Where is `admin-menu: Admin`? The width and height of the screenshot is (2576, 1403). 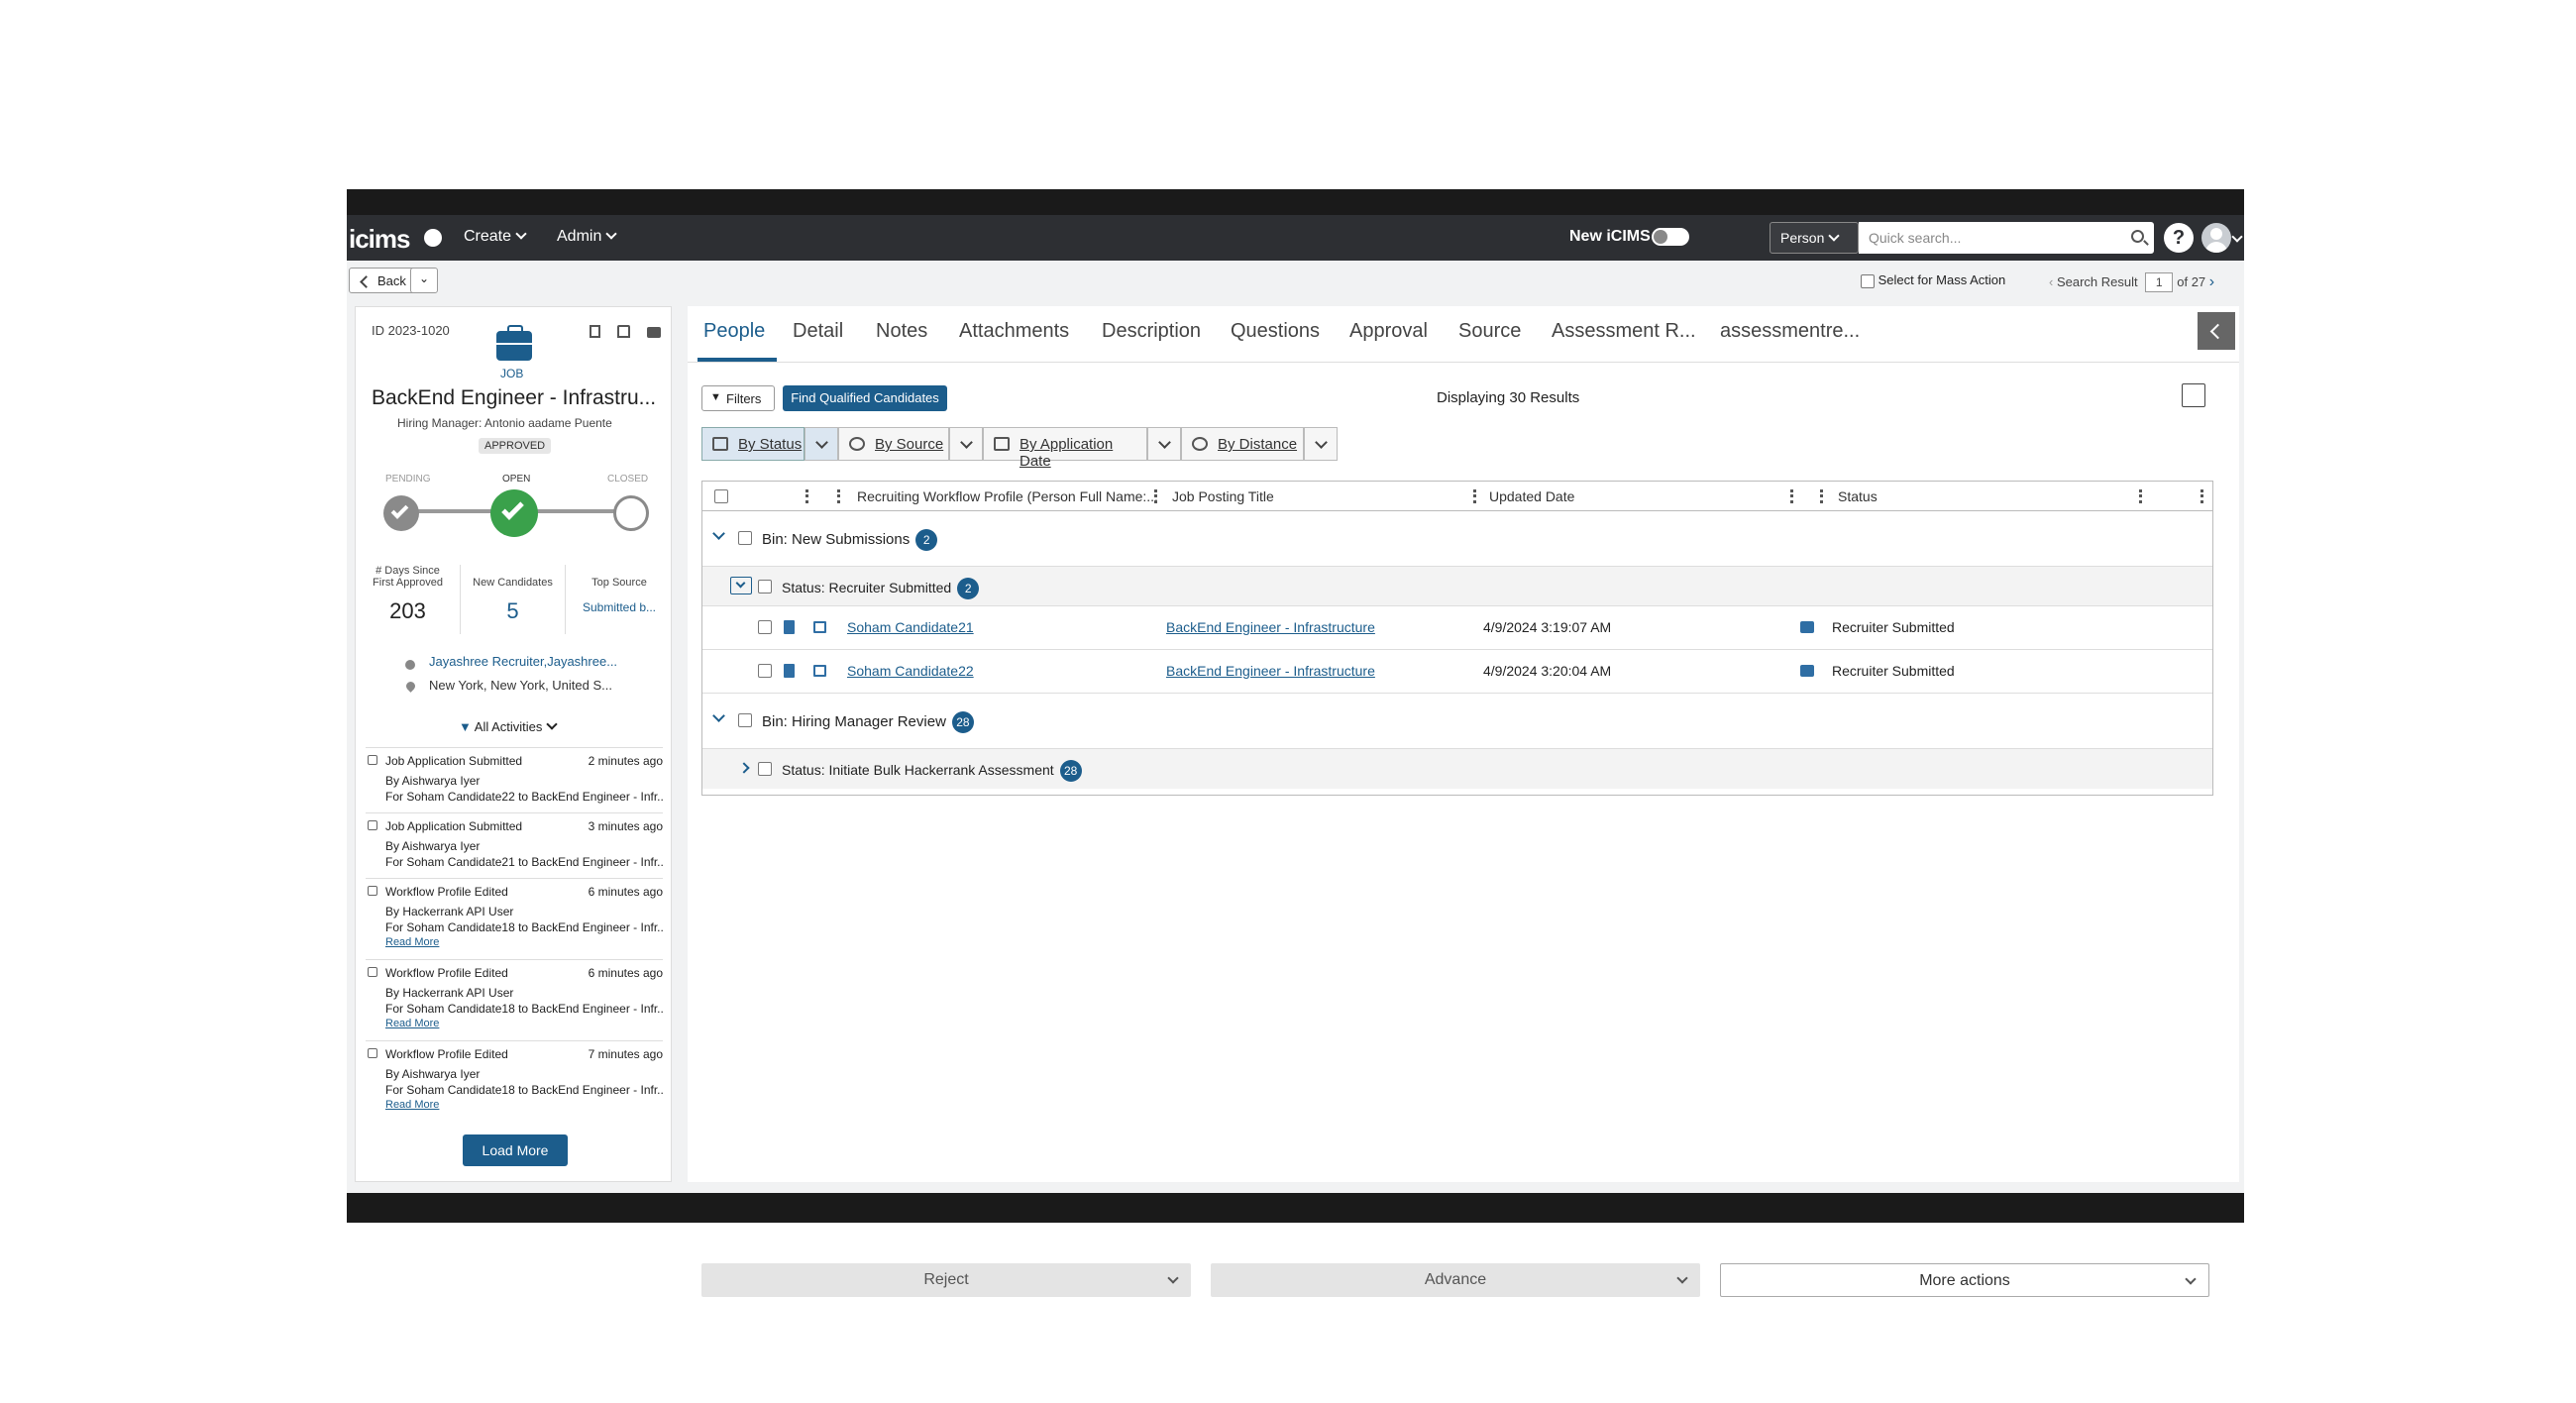 admin-menu: Admin is located at coordinates (587, 237).